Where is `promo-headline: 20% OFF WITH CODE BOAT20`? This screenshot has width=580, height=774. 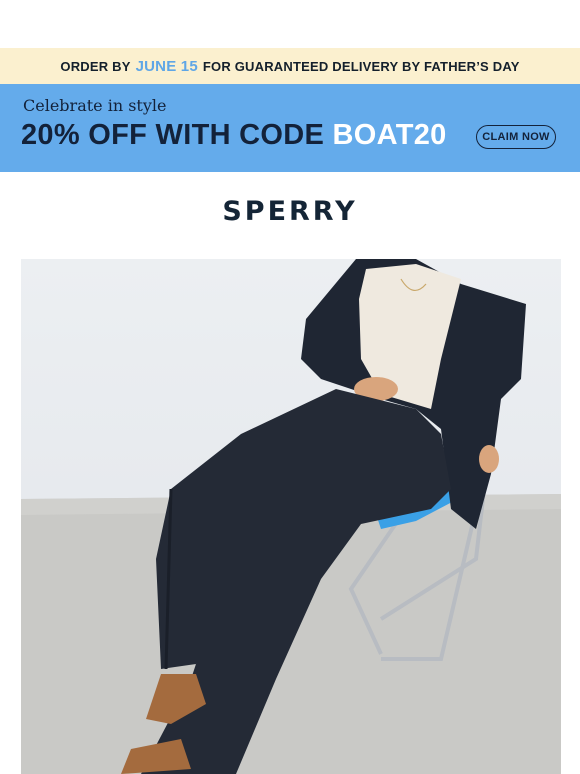
promo-headline: 20% OFF WITH CODE BOAT20 is located at coordinates (234, 135).